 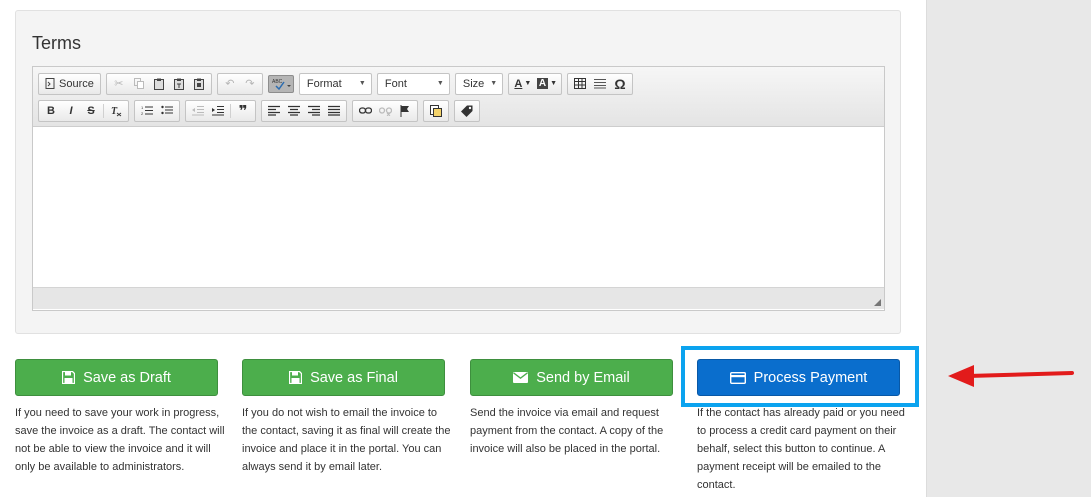 I want to click on bold-button: B, so click(x=51, y=111).